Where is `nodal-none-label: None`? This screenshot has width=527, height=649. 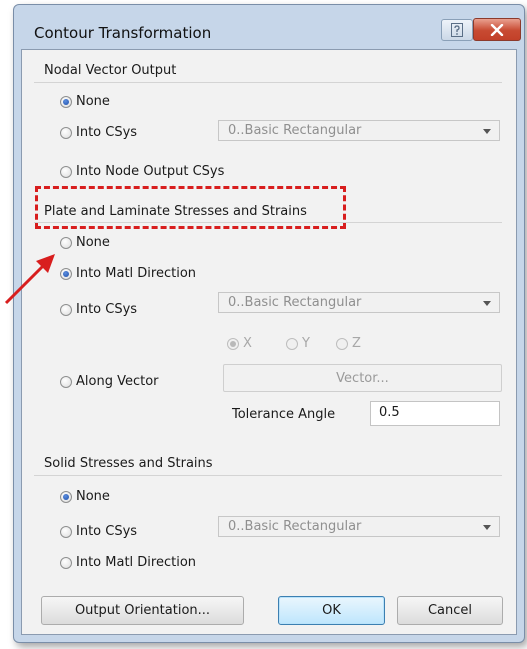
nodal-none-label: None is located at coordinates (93, 101).